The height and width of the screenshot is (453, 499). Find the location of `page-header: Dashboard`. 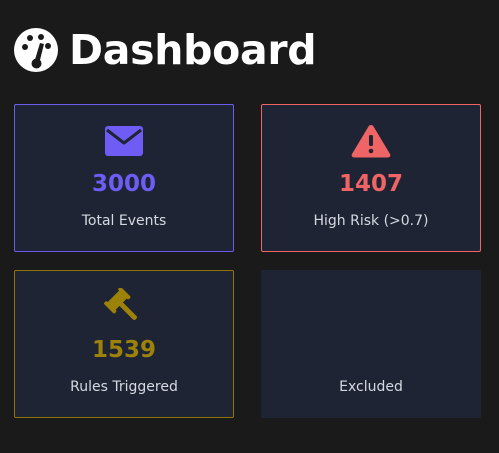

page-header: Dashboard is located at coordinates (165, 50).